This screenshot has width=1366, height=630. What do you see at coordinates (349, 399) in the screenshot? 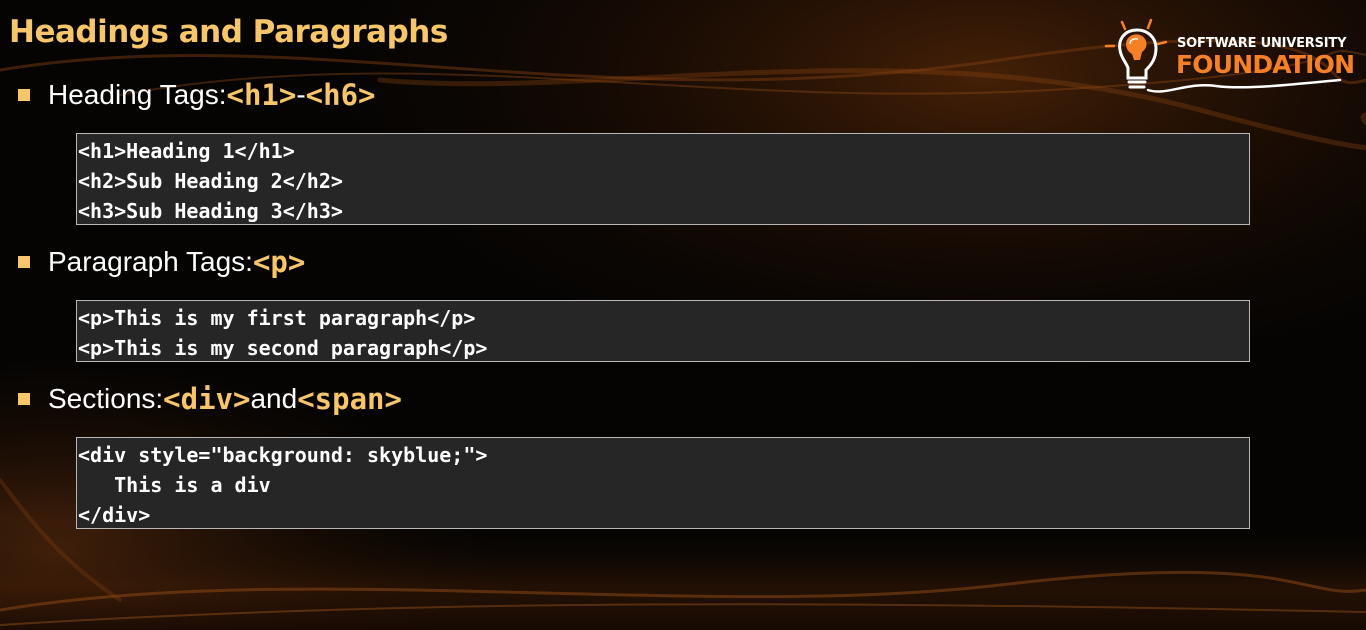
I see `inline-code-tag: <span>` at bounding box center [349, 399].